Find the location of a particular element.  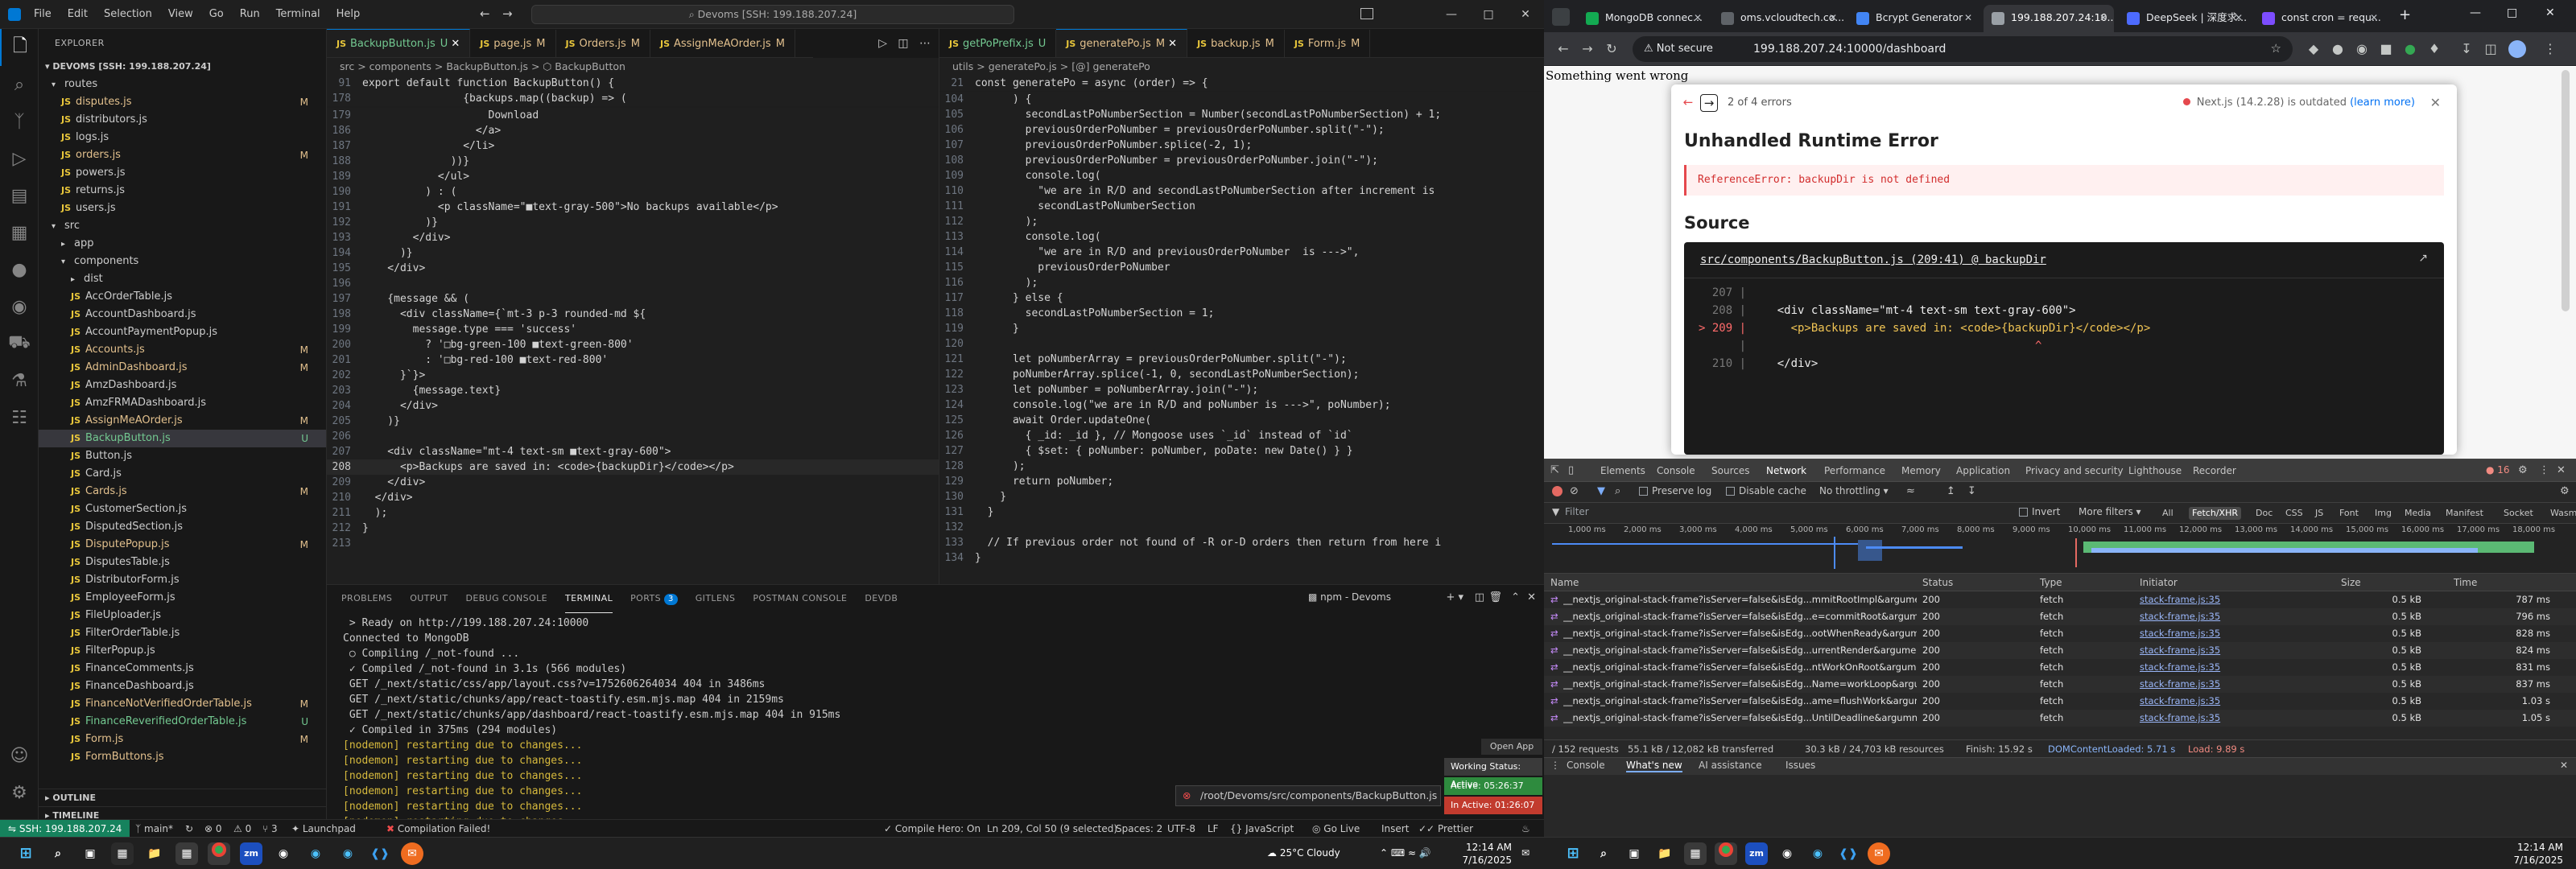

trash-icon: 🗑 is located at coordinates (1495, 597).